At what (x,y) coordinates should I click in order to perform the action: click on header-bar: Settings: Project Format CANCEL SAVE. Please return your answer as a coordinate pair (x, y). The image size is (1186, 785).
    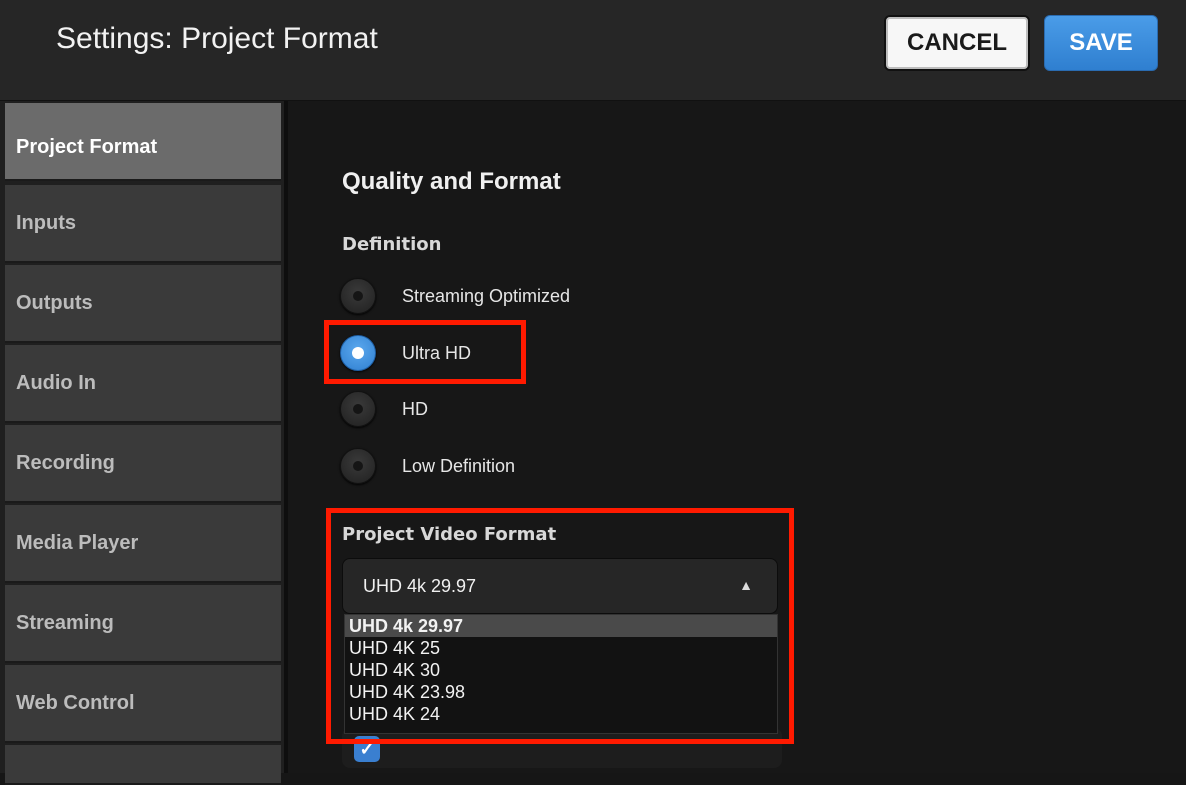
    Looking at the image, I should click on (593, 50).